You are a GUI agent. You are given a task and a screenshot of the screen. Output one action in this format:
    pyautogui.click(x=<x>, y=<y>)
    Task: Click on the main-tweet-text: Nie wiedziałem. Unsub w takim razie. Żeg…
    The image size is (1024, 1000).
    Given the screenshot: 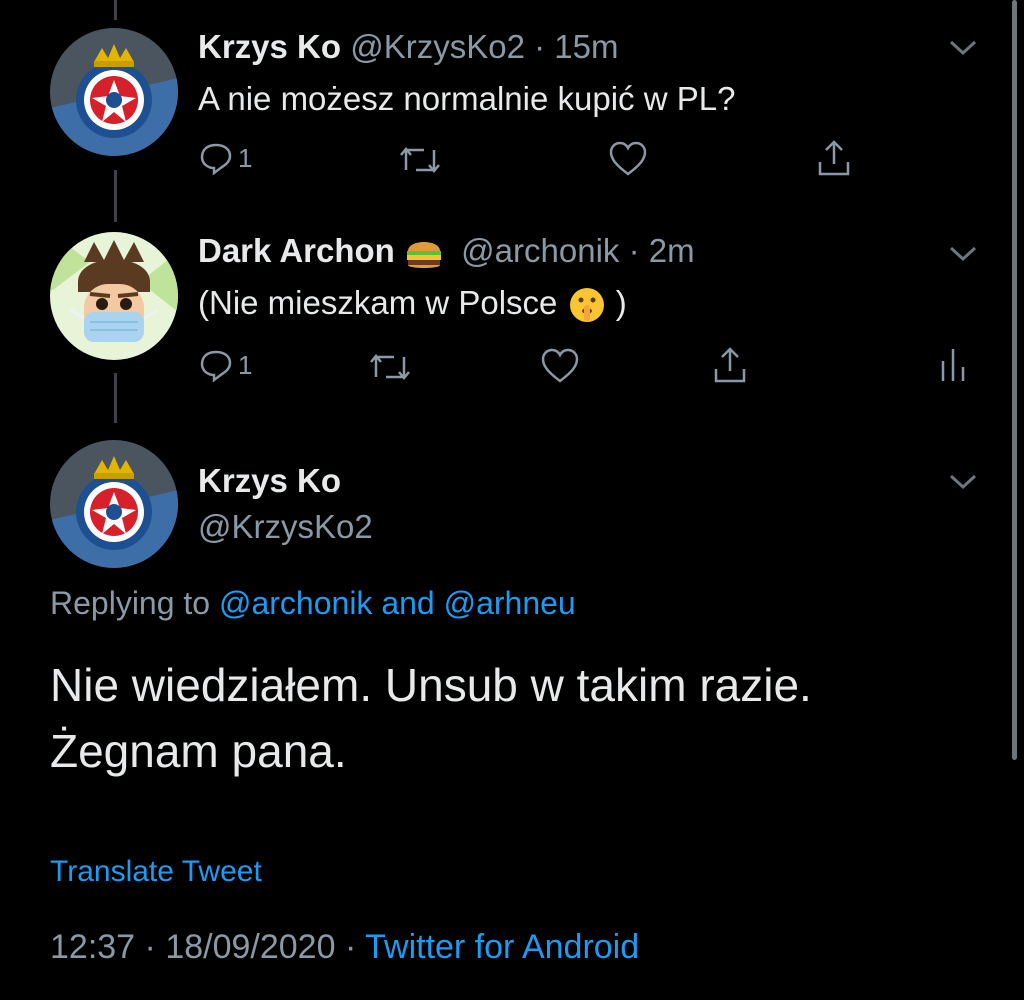 What is the action you would take?
    pyautogui.click(x=510, y=718)
    